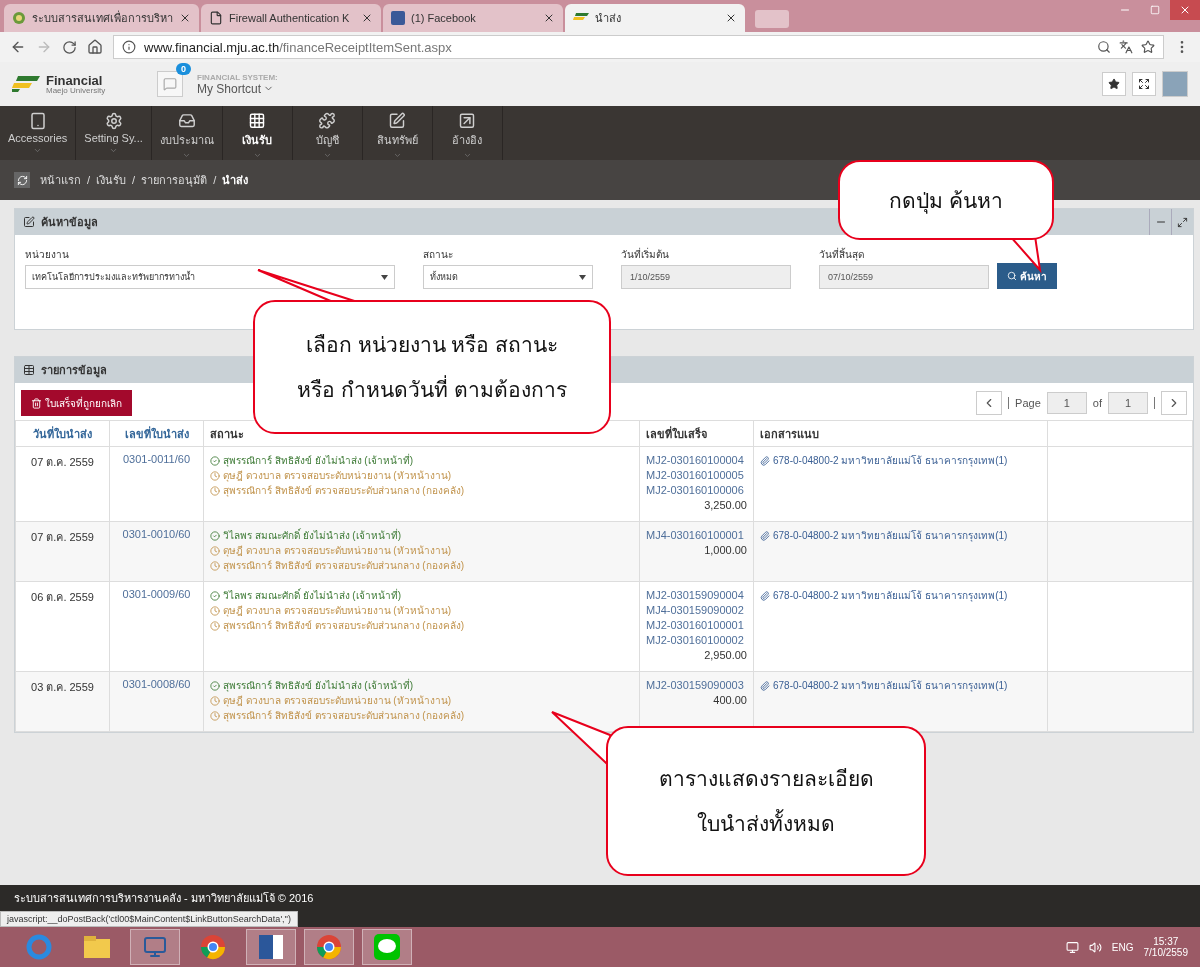  Describe the element at coordinates (74, 371) in the screenshot. I see `panel-title: รายการข้อมูล` at that location.